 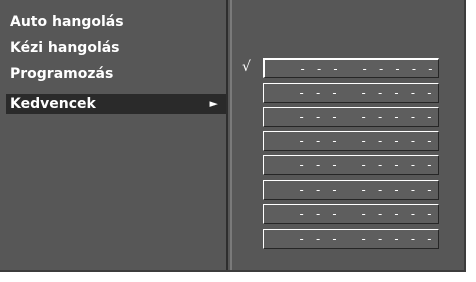 I want to click on menu-item-label: Kedvencek, so click(x=53, y=104).